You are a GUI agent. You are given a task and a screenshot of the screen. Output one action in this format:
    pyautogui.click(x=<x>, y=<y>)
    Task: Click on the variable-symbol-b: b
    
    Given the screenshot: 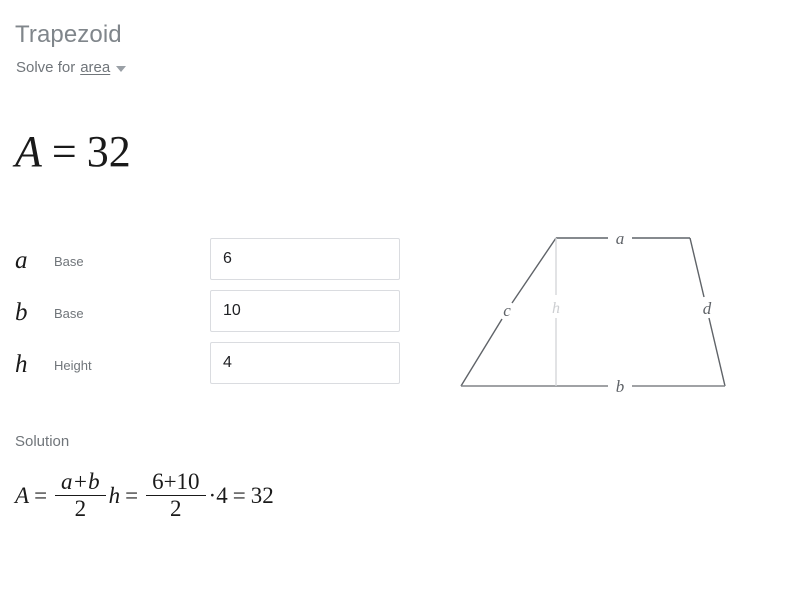 What is the action you would take?
    pyautogui.click(x=21, y=312)
    